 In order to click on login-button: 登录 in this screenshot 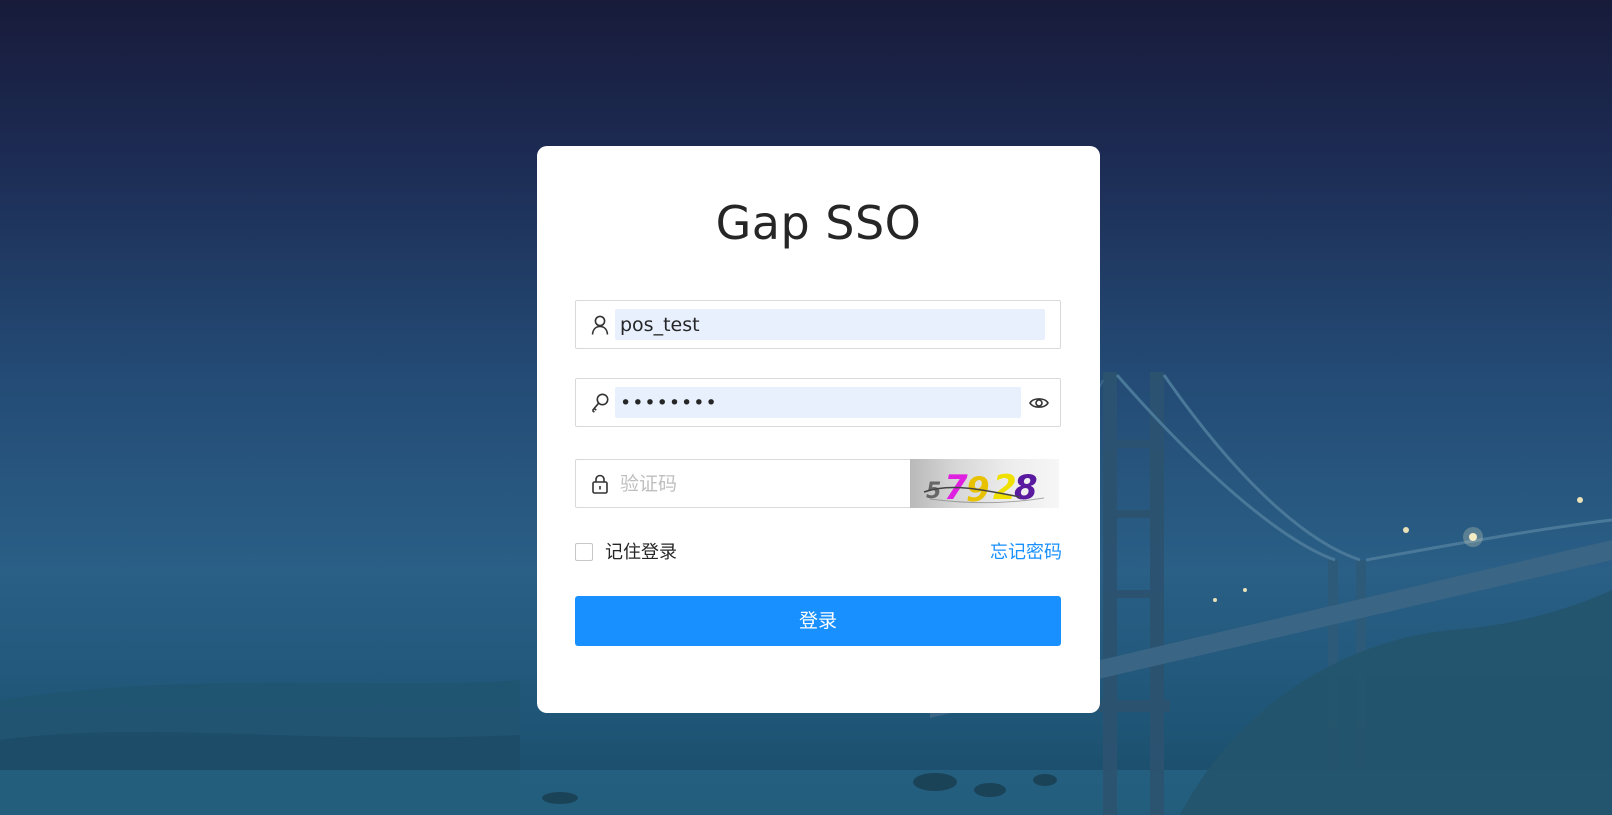, I will do `click(818, 621)`.